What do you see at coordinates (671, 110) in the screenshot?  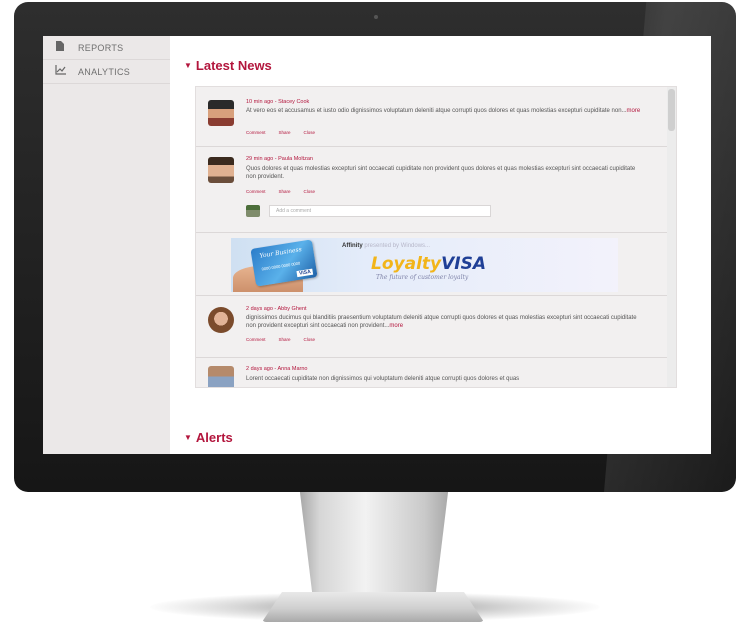 I see `scrollbar-thumb` at bounding box center [671, 110].